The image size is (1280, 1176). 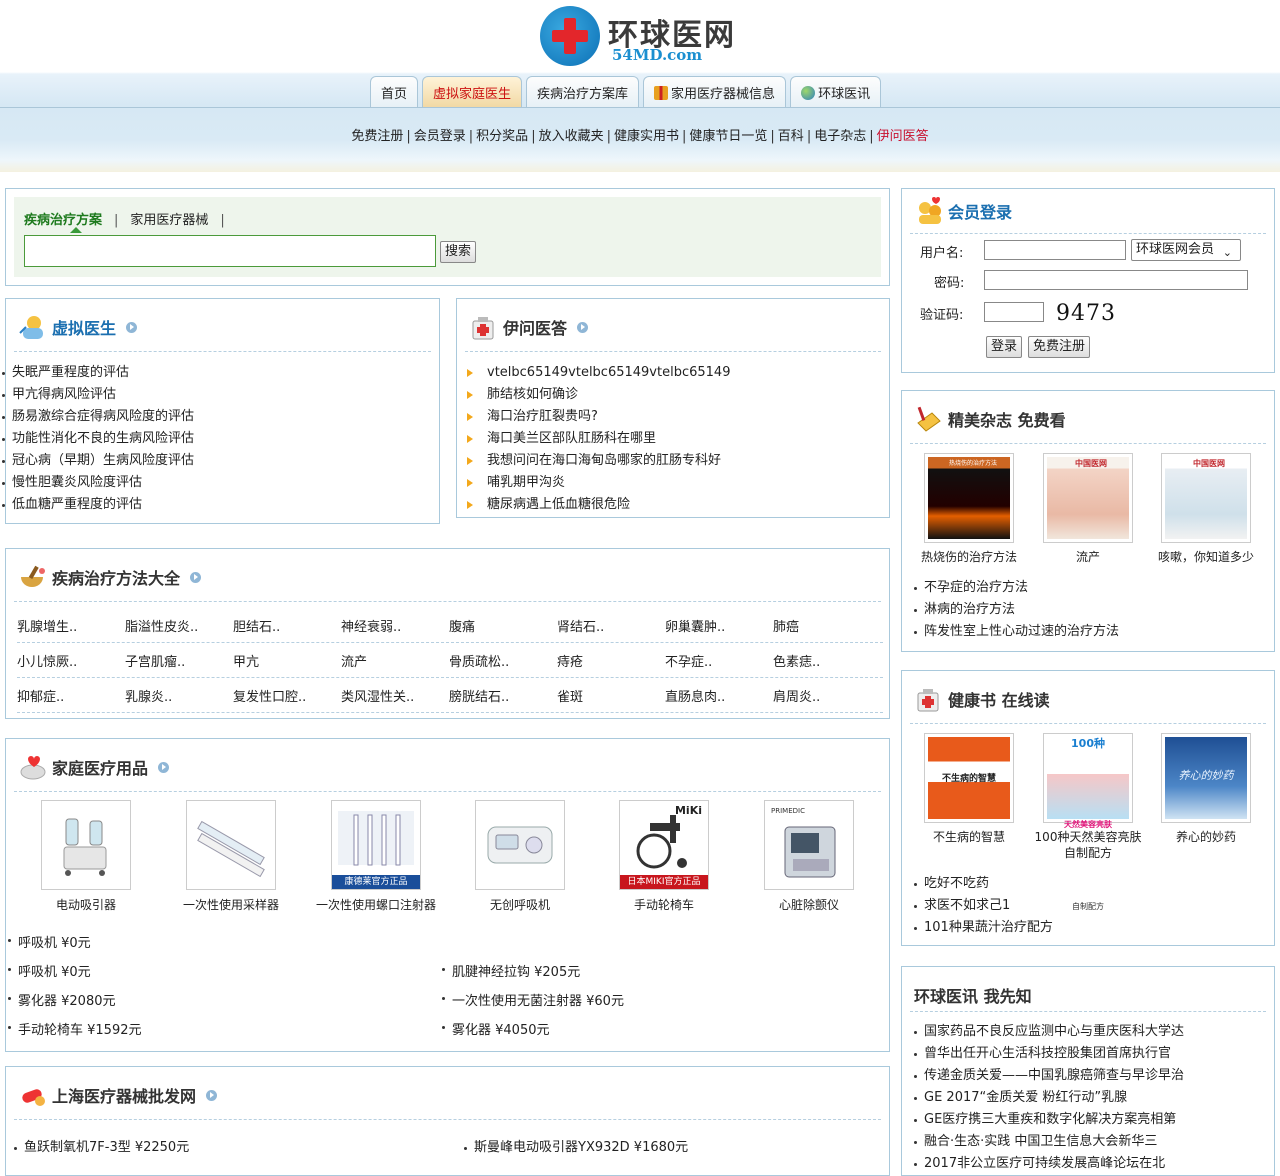 What do you see at coordinates (598, 505) in the screenshot?
I see `list-item: 糖尿病遇上低血糖很危险` at bounding box center [598, 505].